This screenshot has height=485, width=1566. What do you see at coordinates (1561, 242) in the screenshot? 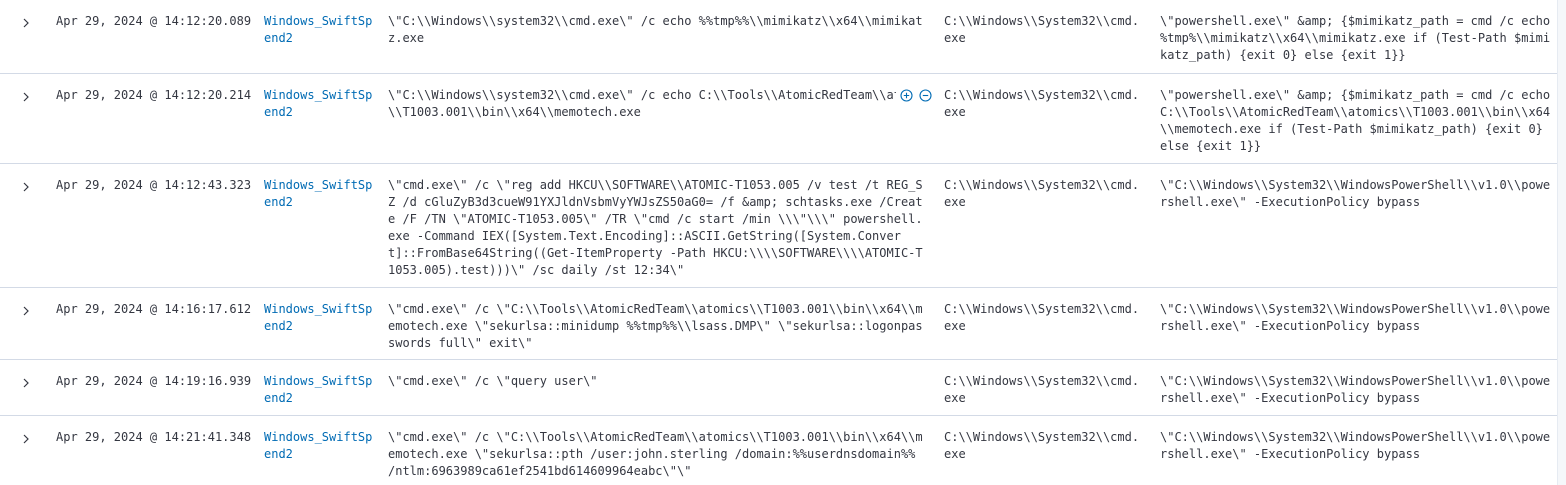
I see `scrollbar-track` at bounding box center [1561, 242].